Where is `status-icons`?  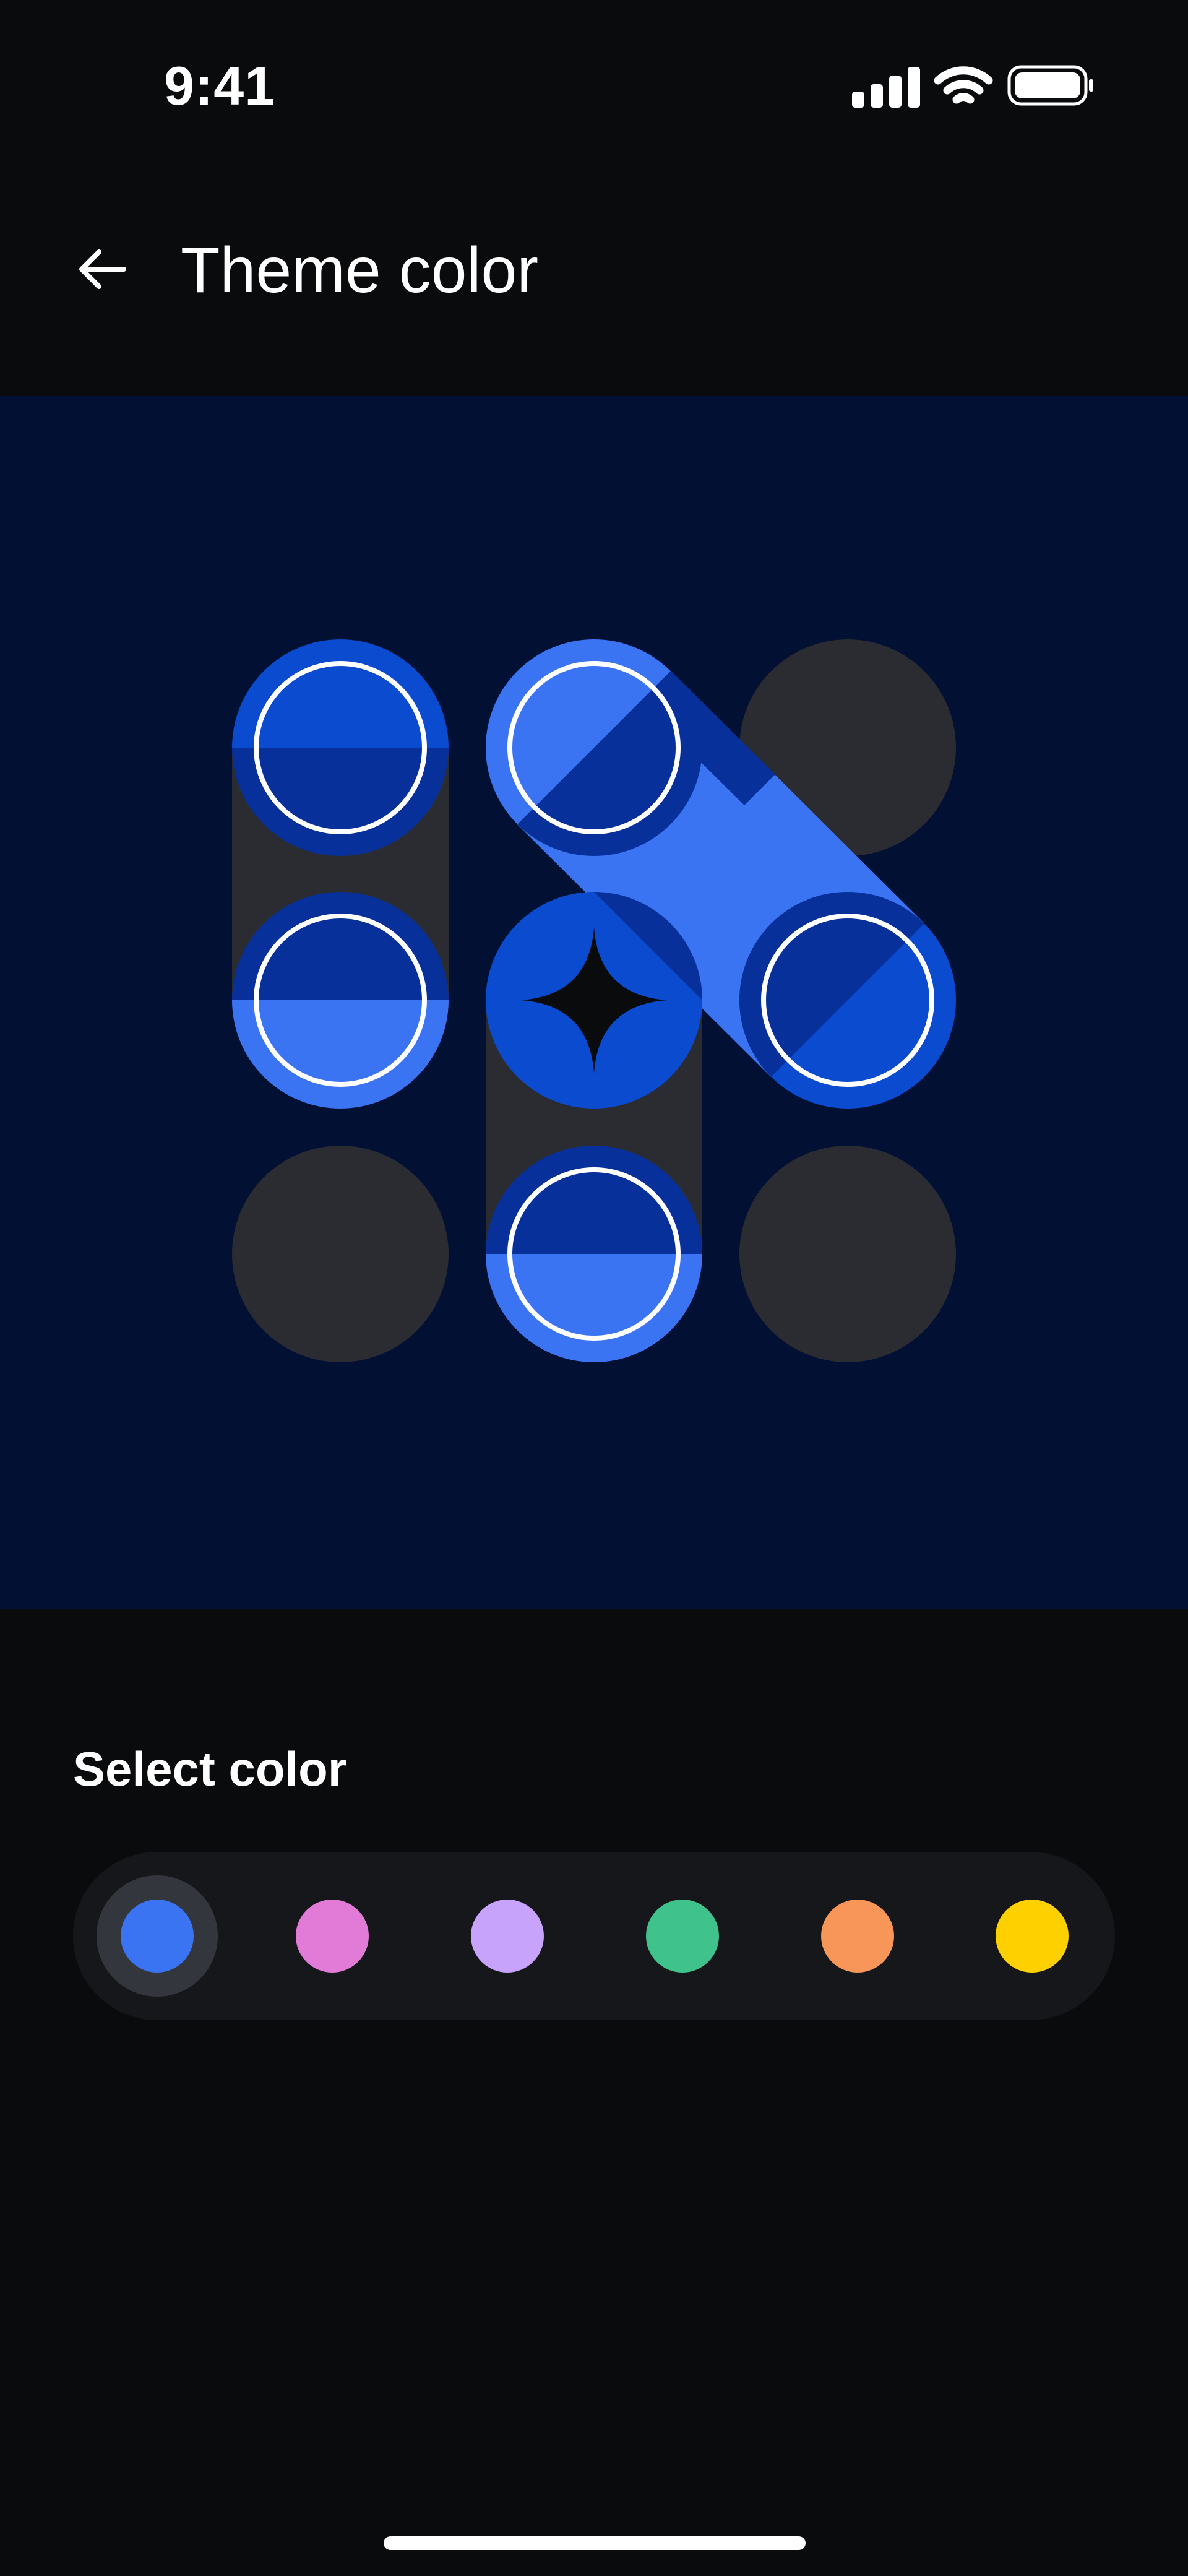 status-icons is located at coordinates (972, 86).